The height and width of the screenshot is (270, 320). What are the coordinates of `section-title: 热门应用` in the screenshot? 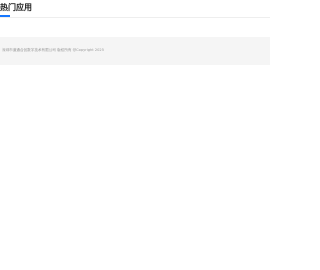 It's located at (16, 7).